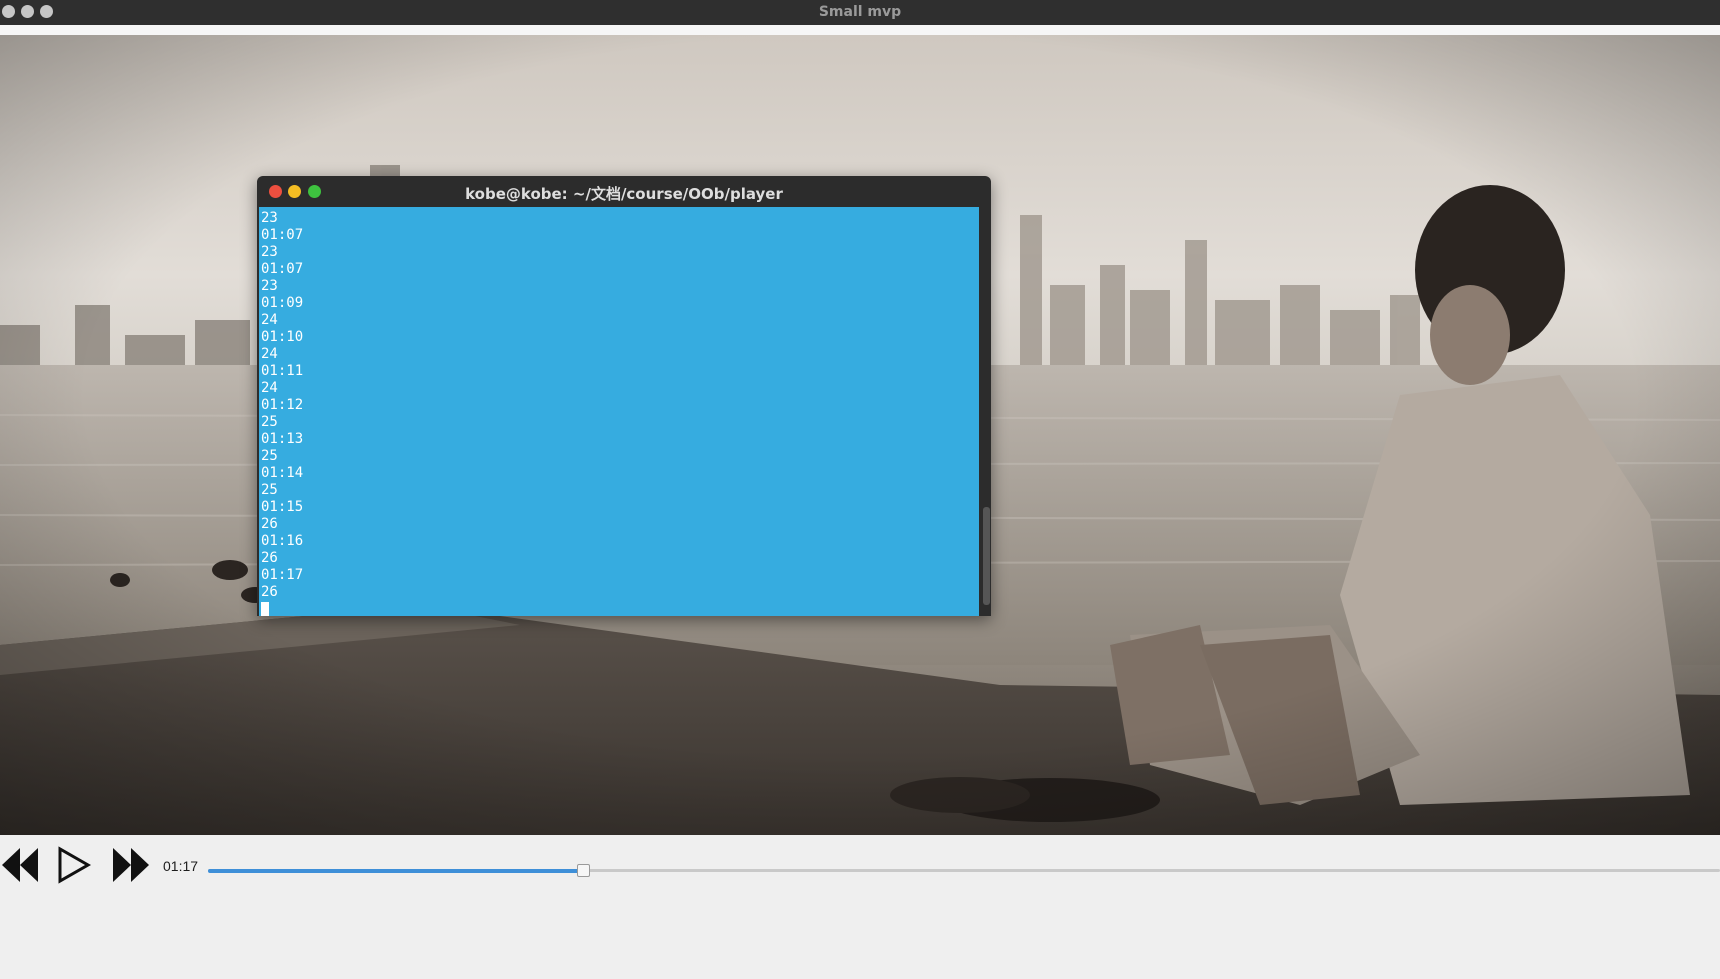 The height and width of the screenshot is (979, 1720). I want to click on window-title: Small mvp, so click(860, 12).